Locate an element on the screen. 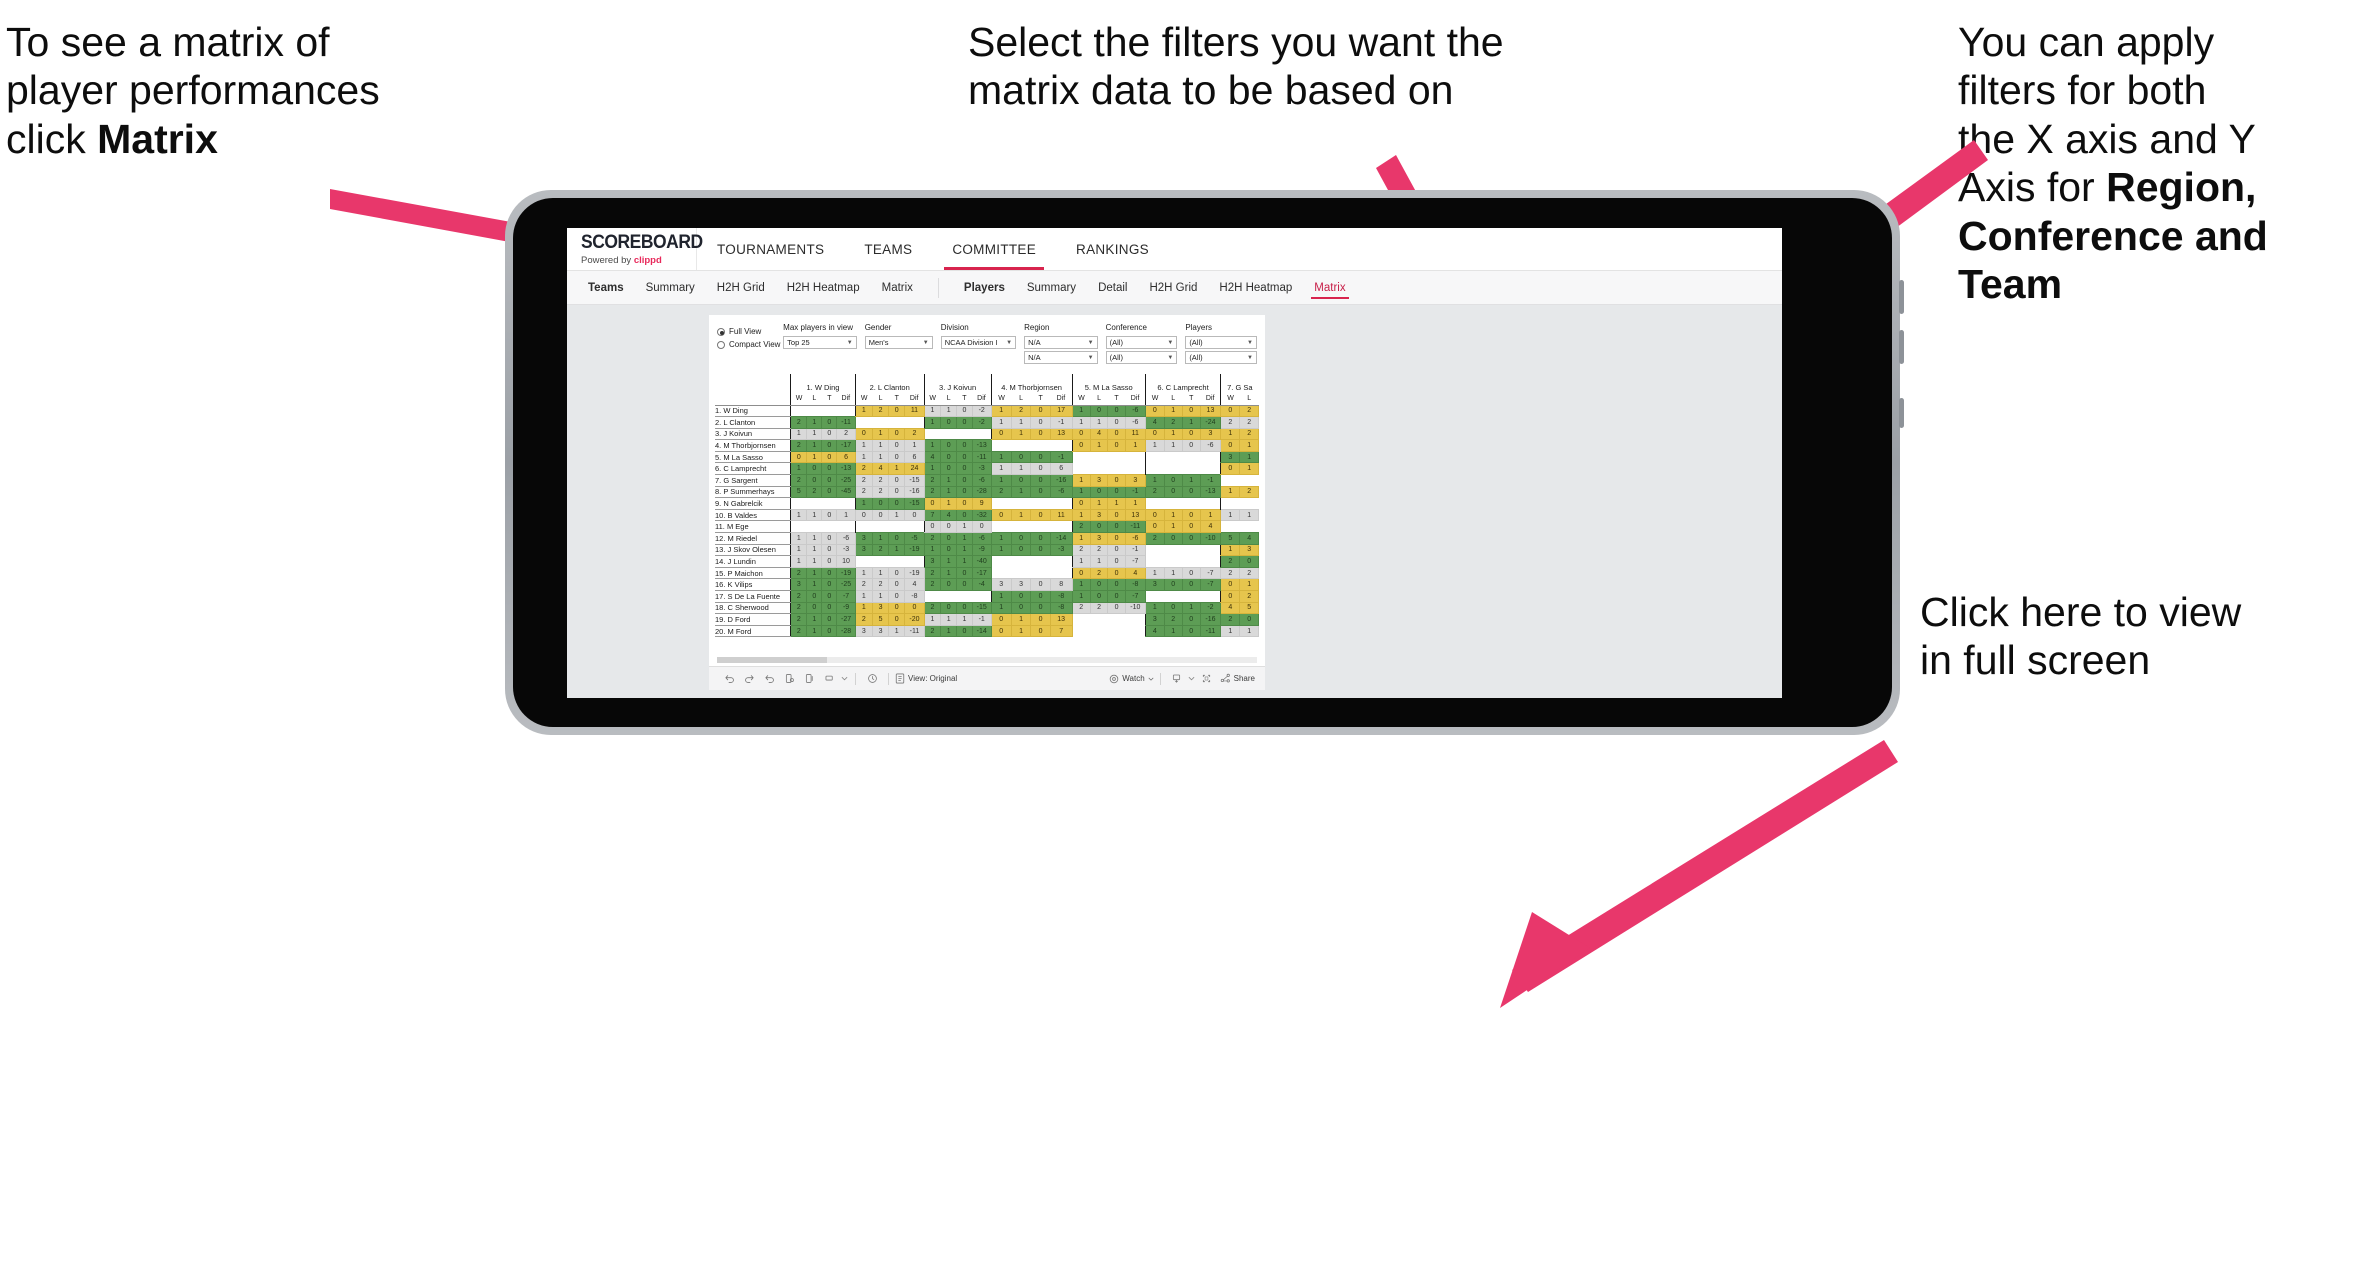 Image resolution: width=2378 pixels, height=1280 pixels. matrix-cell: 11 is located at coordinates (914, 411).